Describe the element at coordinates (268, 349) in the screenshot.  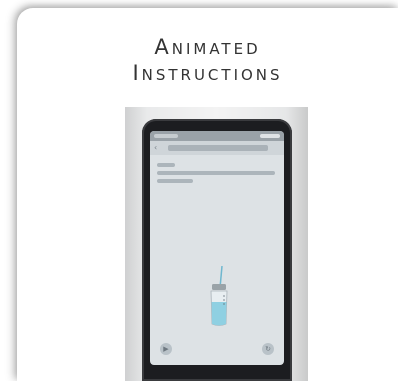
I see `refresh-icon: ↻` at that location.